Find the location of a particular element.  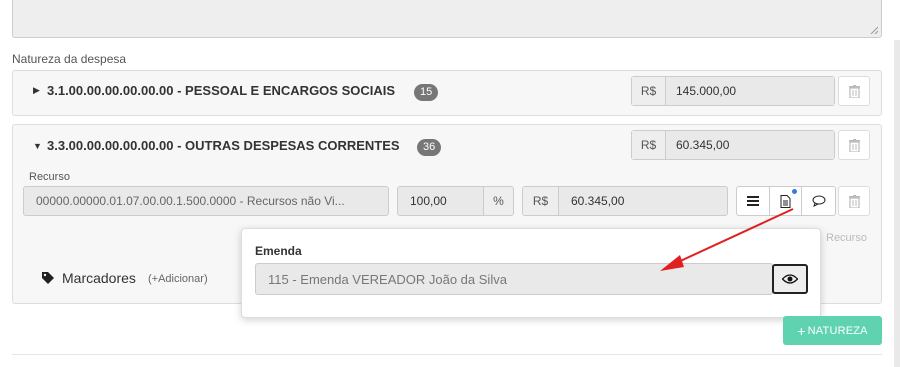

add-natureza-label: NATUREZA is located at coordinates (837, 330).